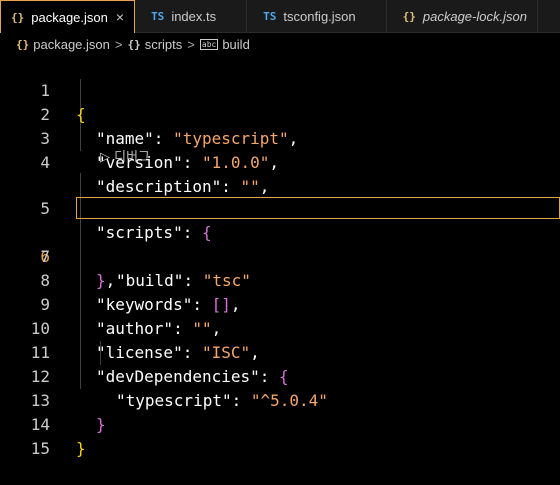 Image resolution: width=560 pixels, height=485 pixels. I want to click on code-line: 7 },, so click(280, 255).